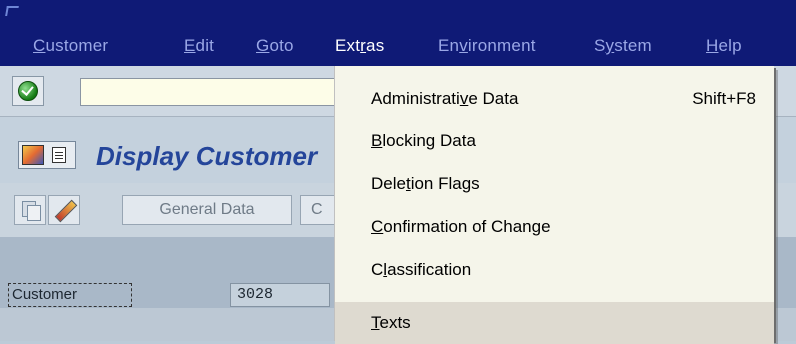  Describe the element at coordinates (28, 91) in the screenshot. I see `enter-button` at that location.